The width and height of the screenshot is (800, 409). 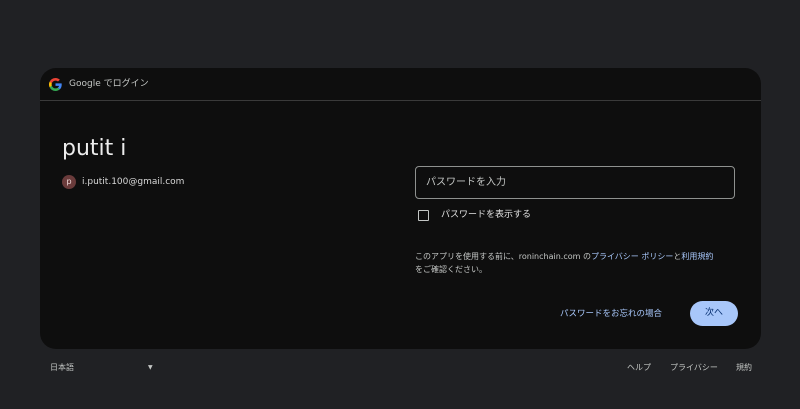 I want to click on next-button: 次へ, so click(x=714, y=313).